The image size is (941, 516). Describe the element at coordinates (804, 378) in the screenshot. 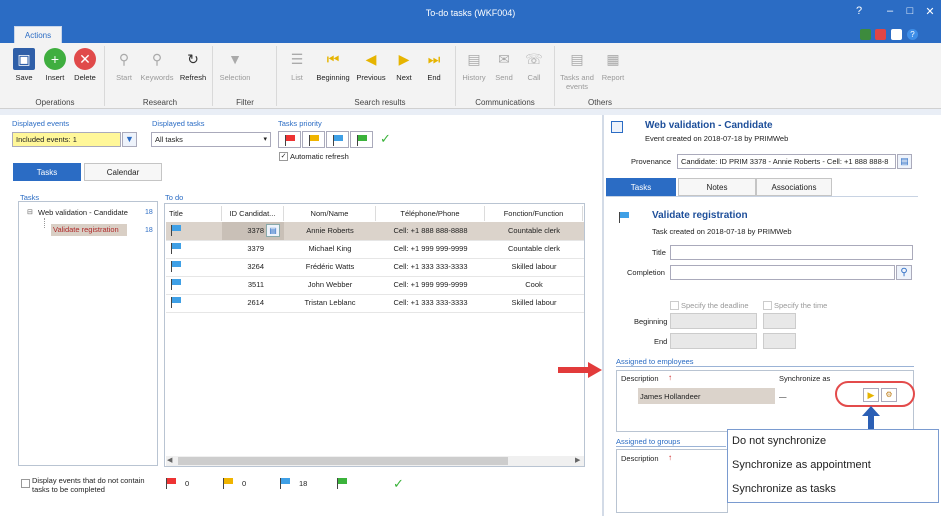

I see `sync-column: Synchronize as` at that location.